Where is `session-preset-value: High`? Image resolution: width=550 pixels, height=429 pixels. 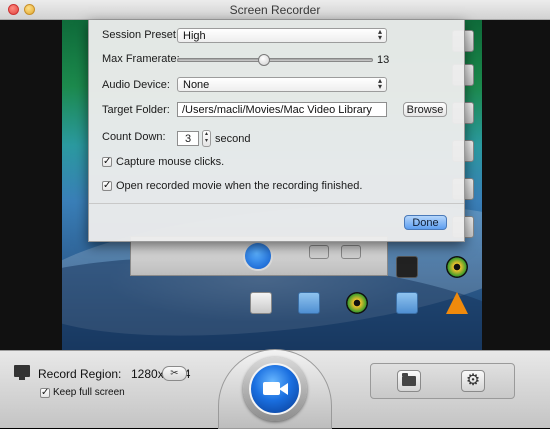
session-preset-value: High is located at coordinates (194, 36).